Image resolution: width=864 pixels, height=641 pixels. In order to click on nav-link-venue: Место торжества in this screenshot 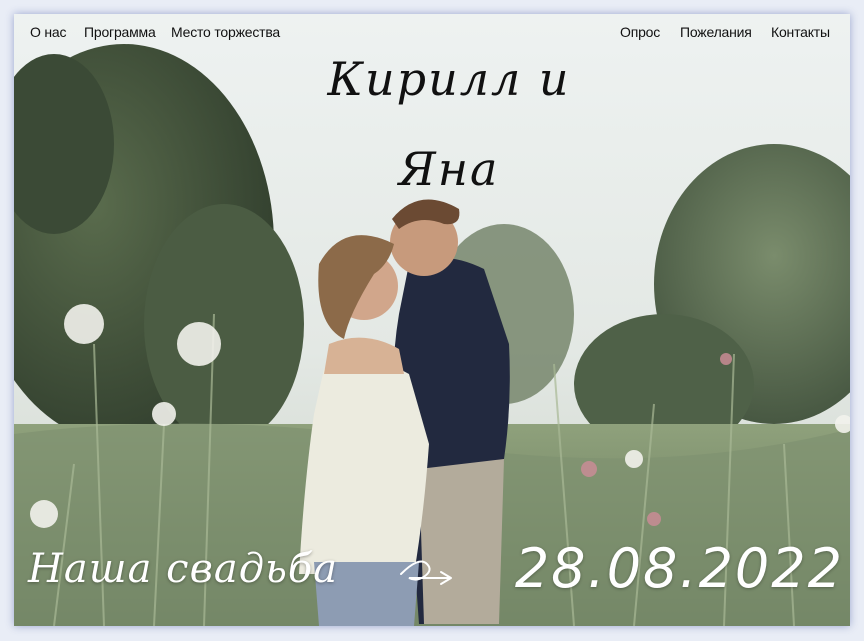, I will do `click(225, 32)`.